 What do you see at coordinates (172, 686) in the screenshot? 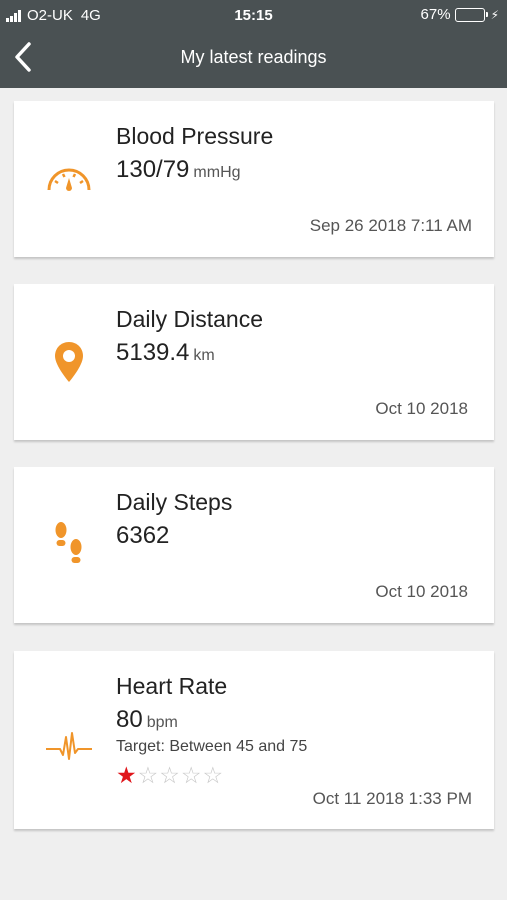
I see `reading-title: Heart Rate` at bounding box center [172, 686].